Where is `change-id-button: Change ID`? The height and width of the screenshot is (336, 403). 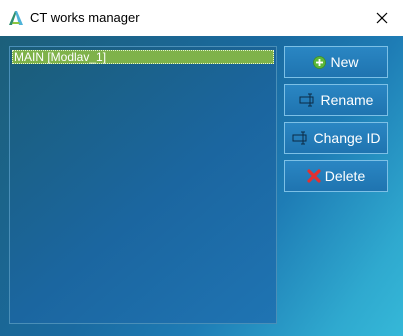
change-id-button: Change ID is located at coordinates (336, 138).